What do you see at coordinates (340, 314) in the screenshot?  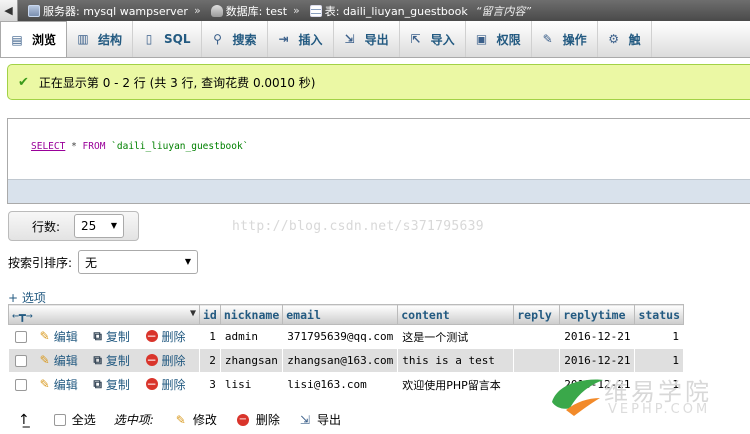 I see `column-header-email: email` at bounding box center [340, 314].